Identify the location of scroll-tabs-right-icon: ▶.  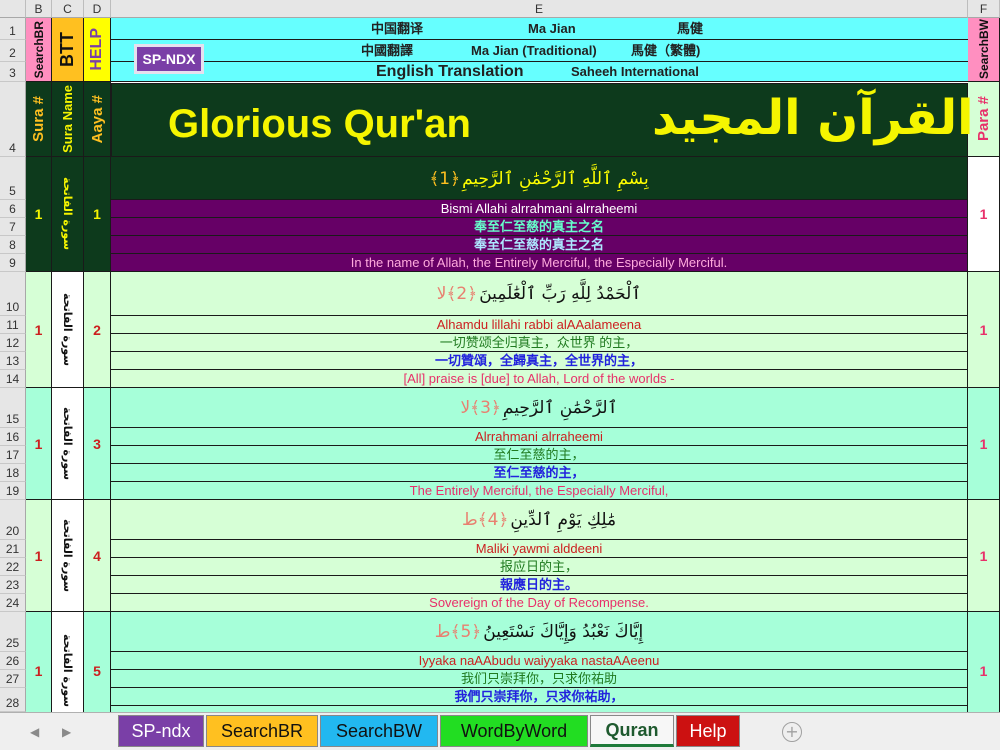
(66, 732).